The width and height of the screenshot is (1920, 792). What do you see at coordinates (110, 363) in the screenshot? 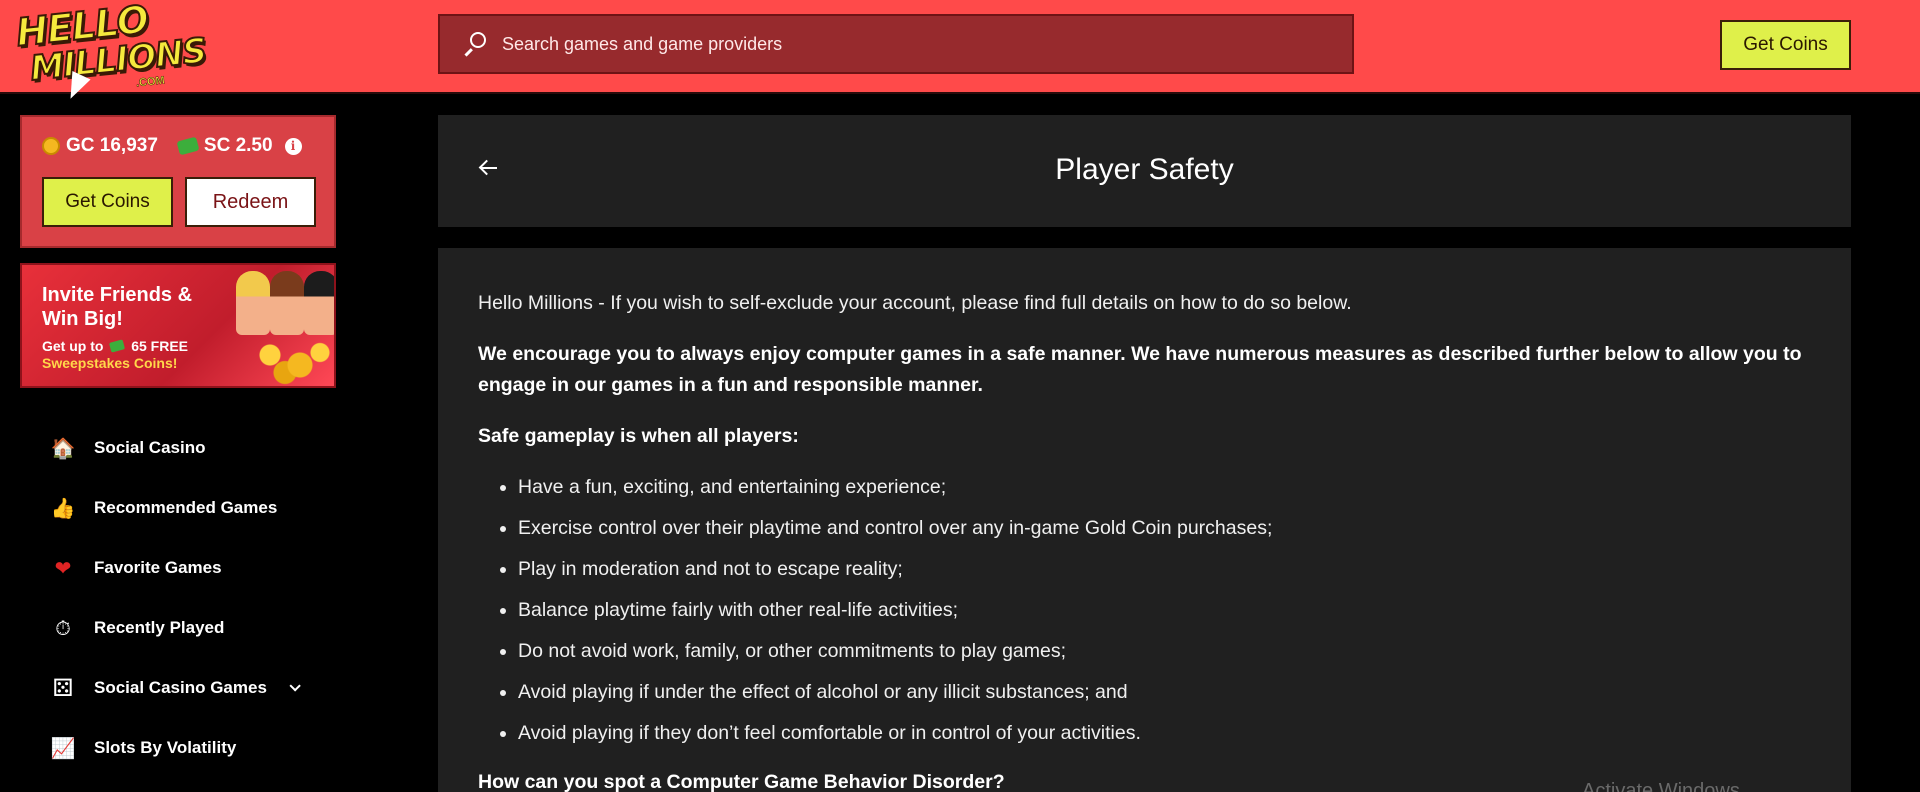
I see `promo-line2: Sweepstakes Coins!` at bounding box center [110, 363].